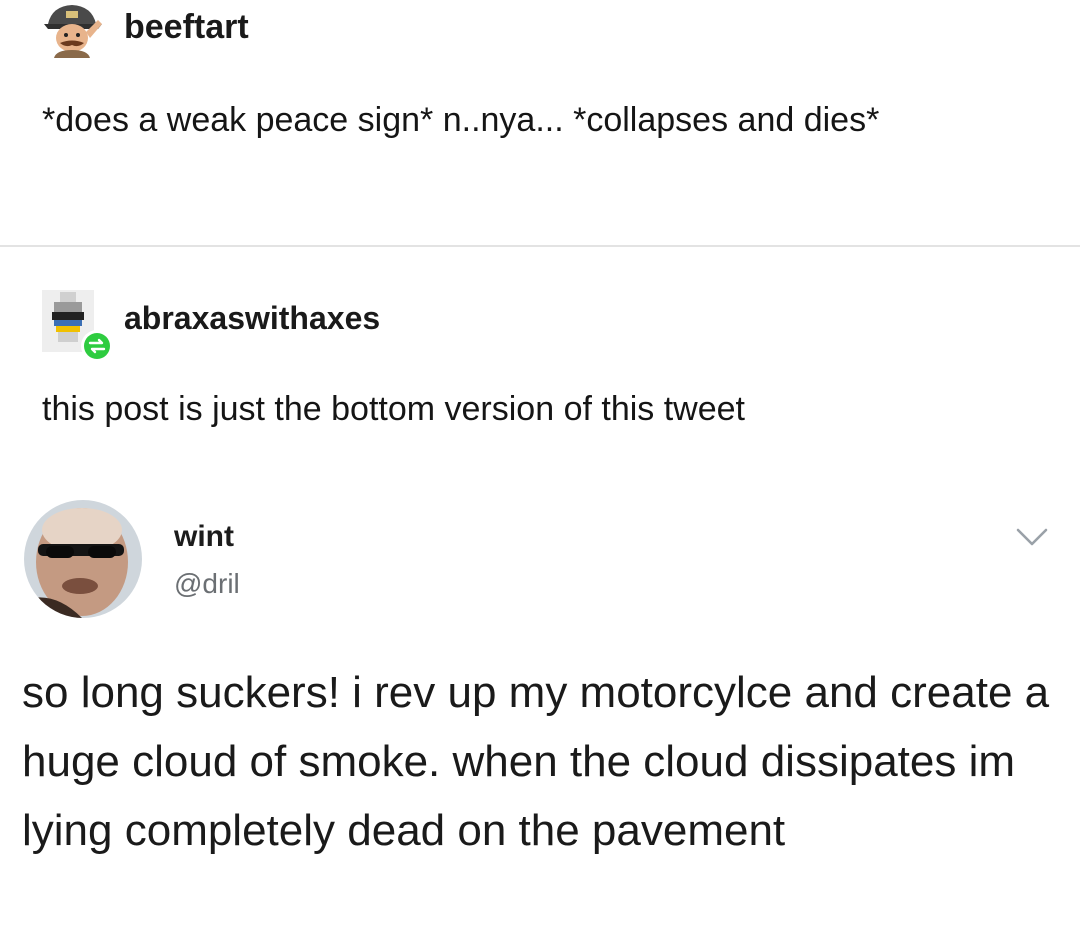 The height and width of the screenshot is (932, 1080). I want to click on tweet-avatar, so click(83, 559).